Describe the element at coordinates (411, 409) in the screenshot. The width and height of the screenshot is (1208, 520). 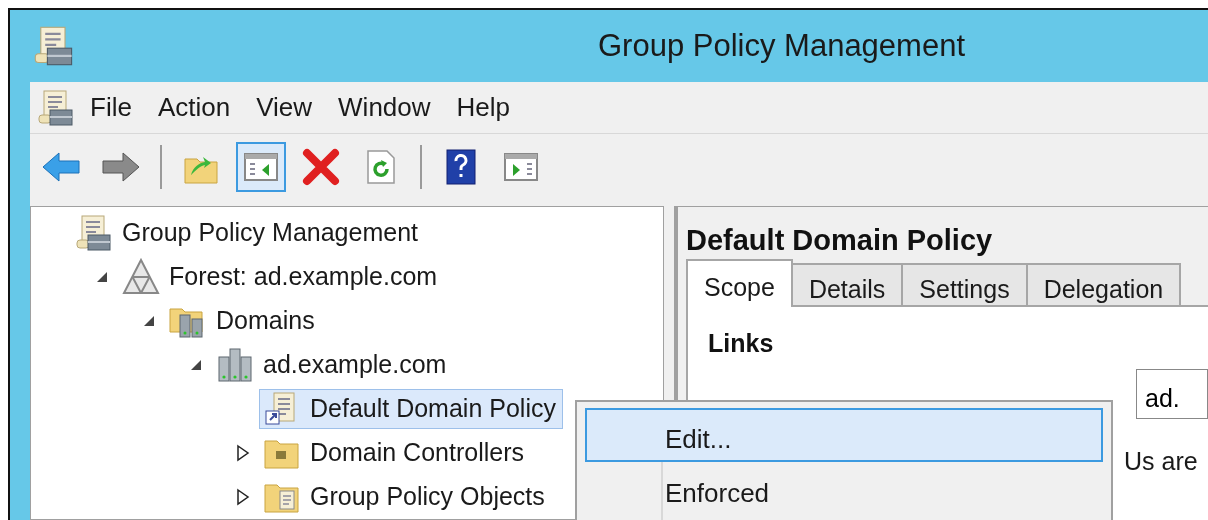
I see `tree-item: Default Domain Policy` at that location.